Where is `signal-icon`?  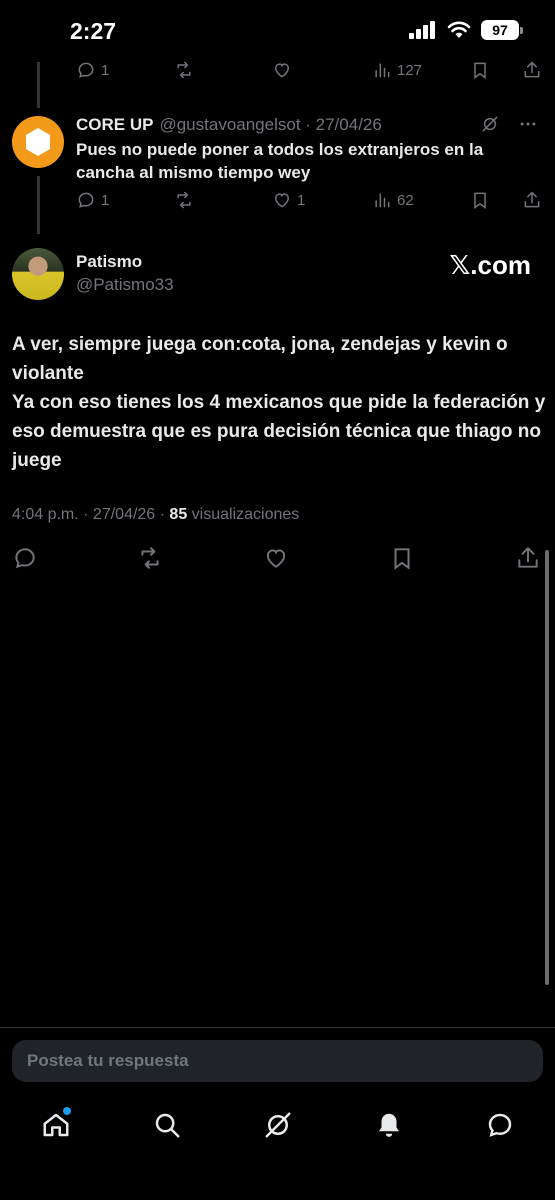
signal-icon is located at coordinates (422, 30).